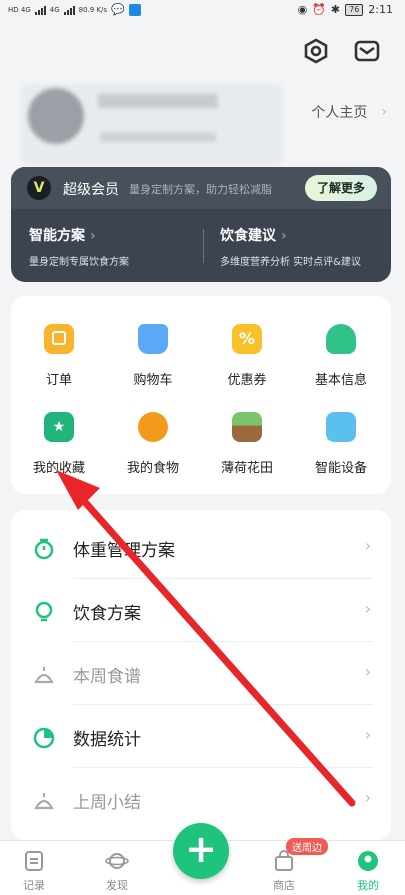 The image size is (405, 895). I want to click on menu-item-statistics: 数据统计 ›, so click(201, 736).